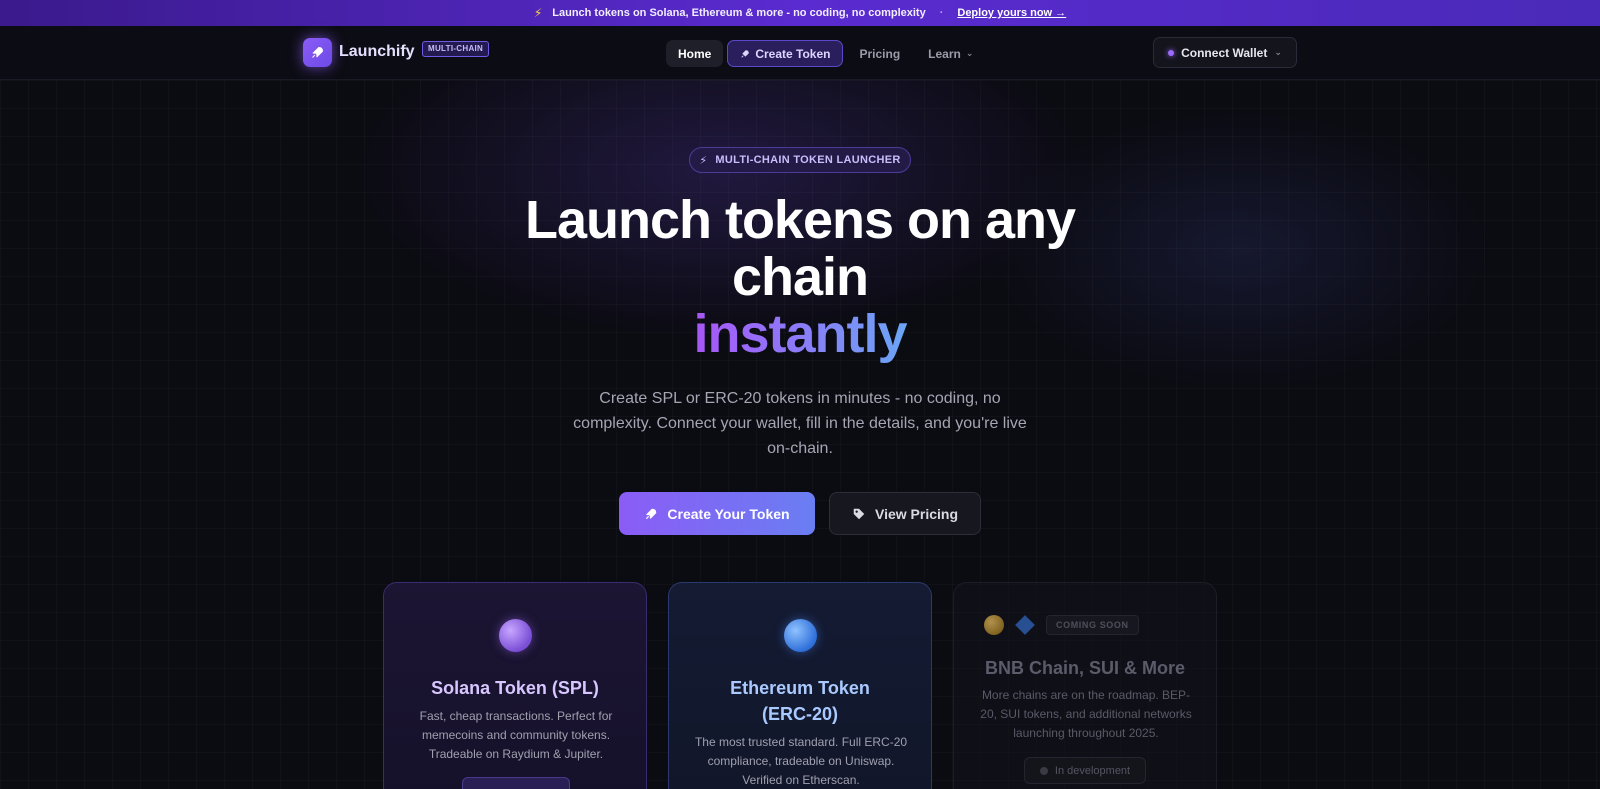 This screenshot has height=789, width=1600. I want to click on hero-title-highlight-text: instantly, so click(800, 334).